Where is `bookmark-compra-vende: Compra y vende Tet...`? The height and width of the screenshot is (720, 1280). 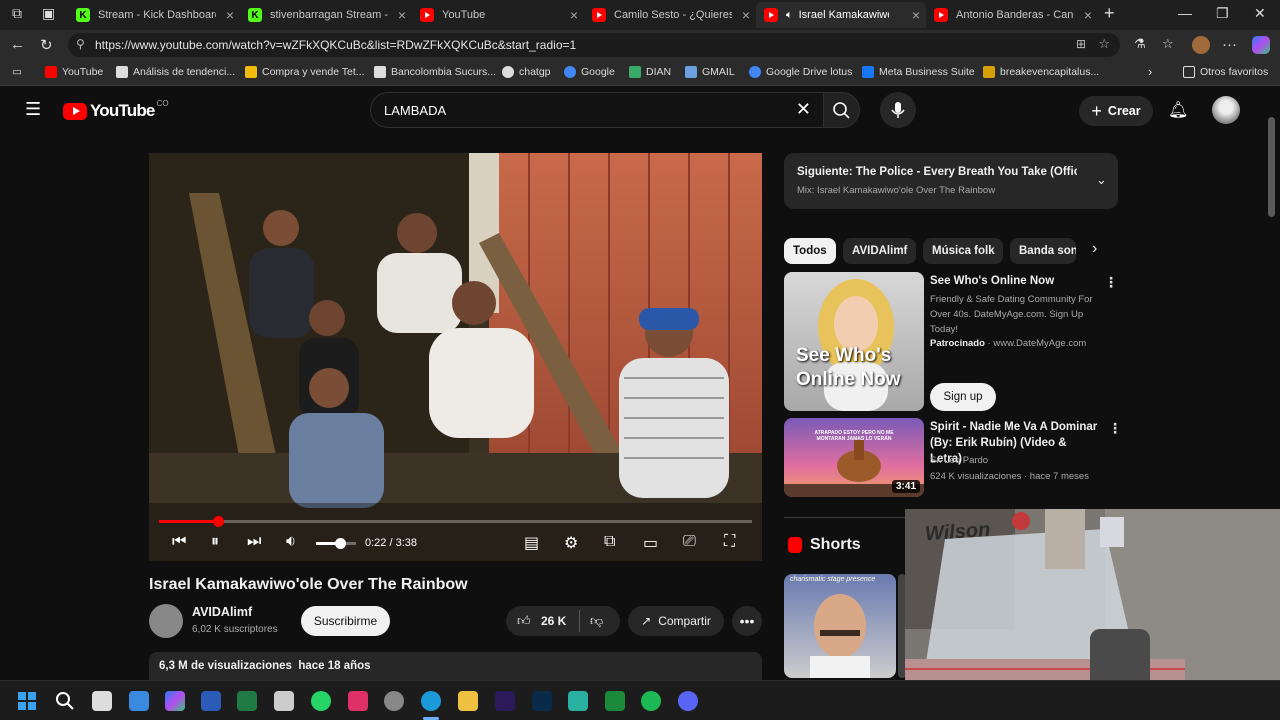 bookmark-compra-vende: Compra y vende Tet... is located at coordinates (305, 72).